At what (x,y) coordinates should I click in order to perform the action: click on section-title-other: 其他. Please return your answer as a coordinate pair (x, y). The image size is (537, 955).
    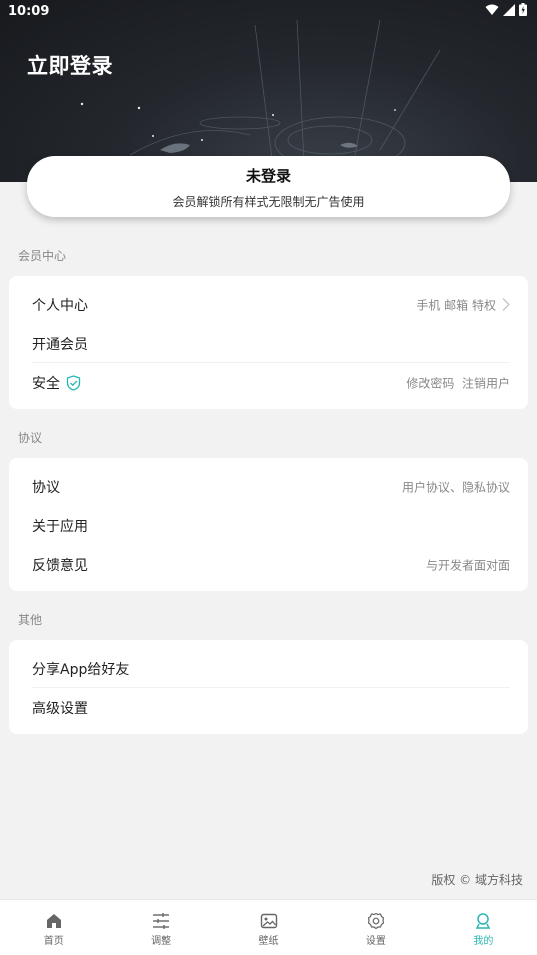
    Looking at the image, I should click on (30, 620).